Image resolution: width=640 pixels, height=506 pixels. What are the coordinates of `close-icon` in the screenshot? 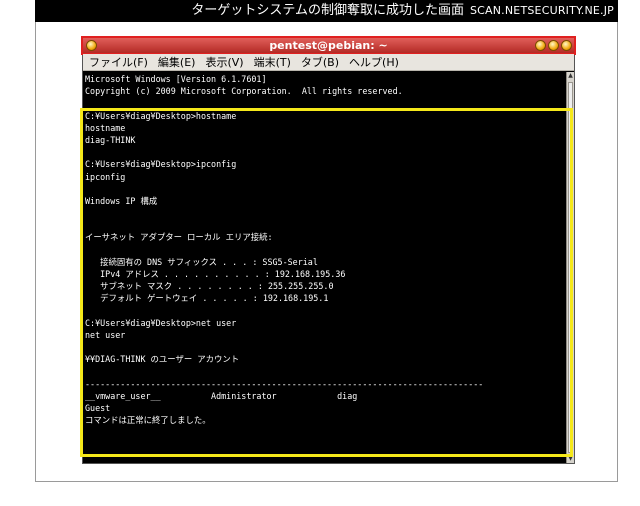 It's located at (566, 45).